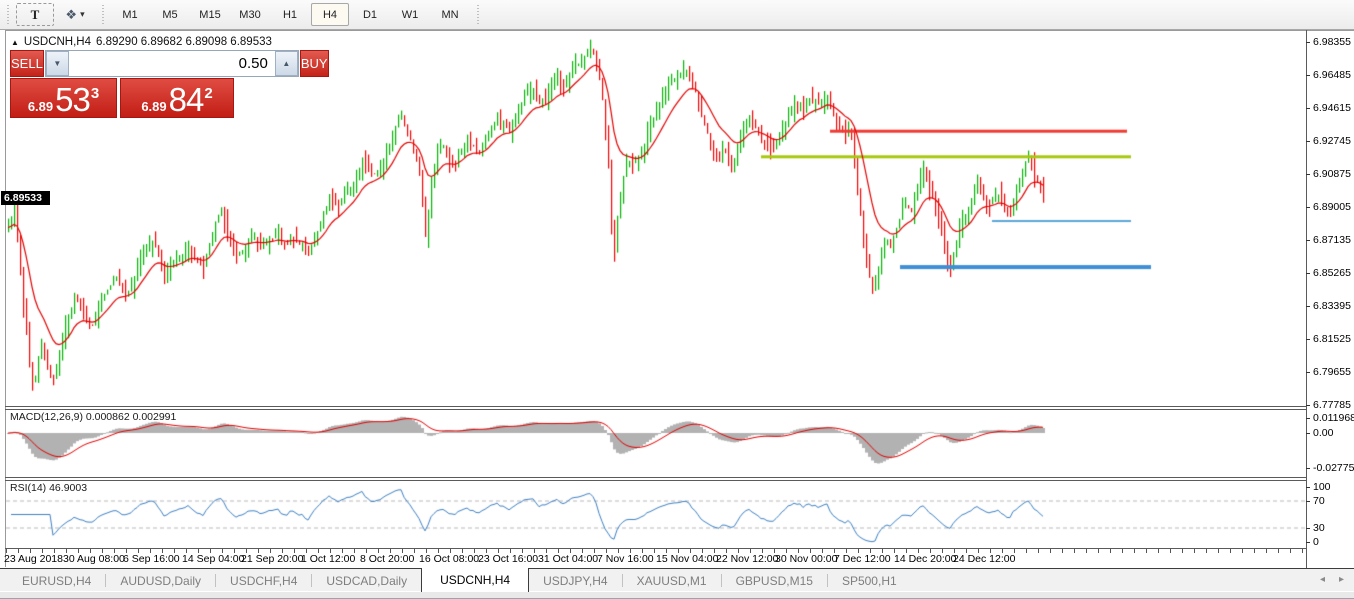 The height and width of the screenshot is (599, 1354). I want to click on price-tick-label: 6.96485, so click(1332, 75).